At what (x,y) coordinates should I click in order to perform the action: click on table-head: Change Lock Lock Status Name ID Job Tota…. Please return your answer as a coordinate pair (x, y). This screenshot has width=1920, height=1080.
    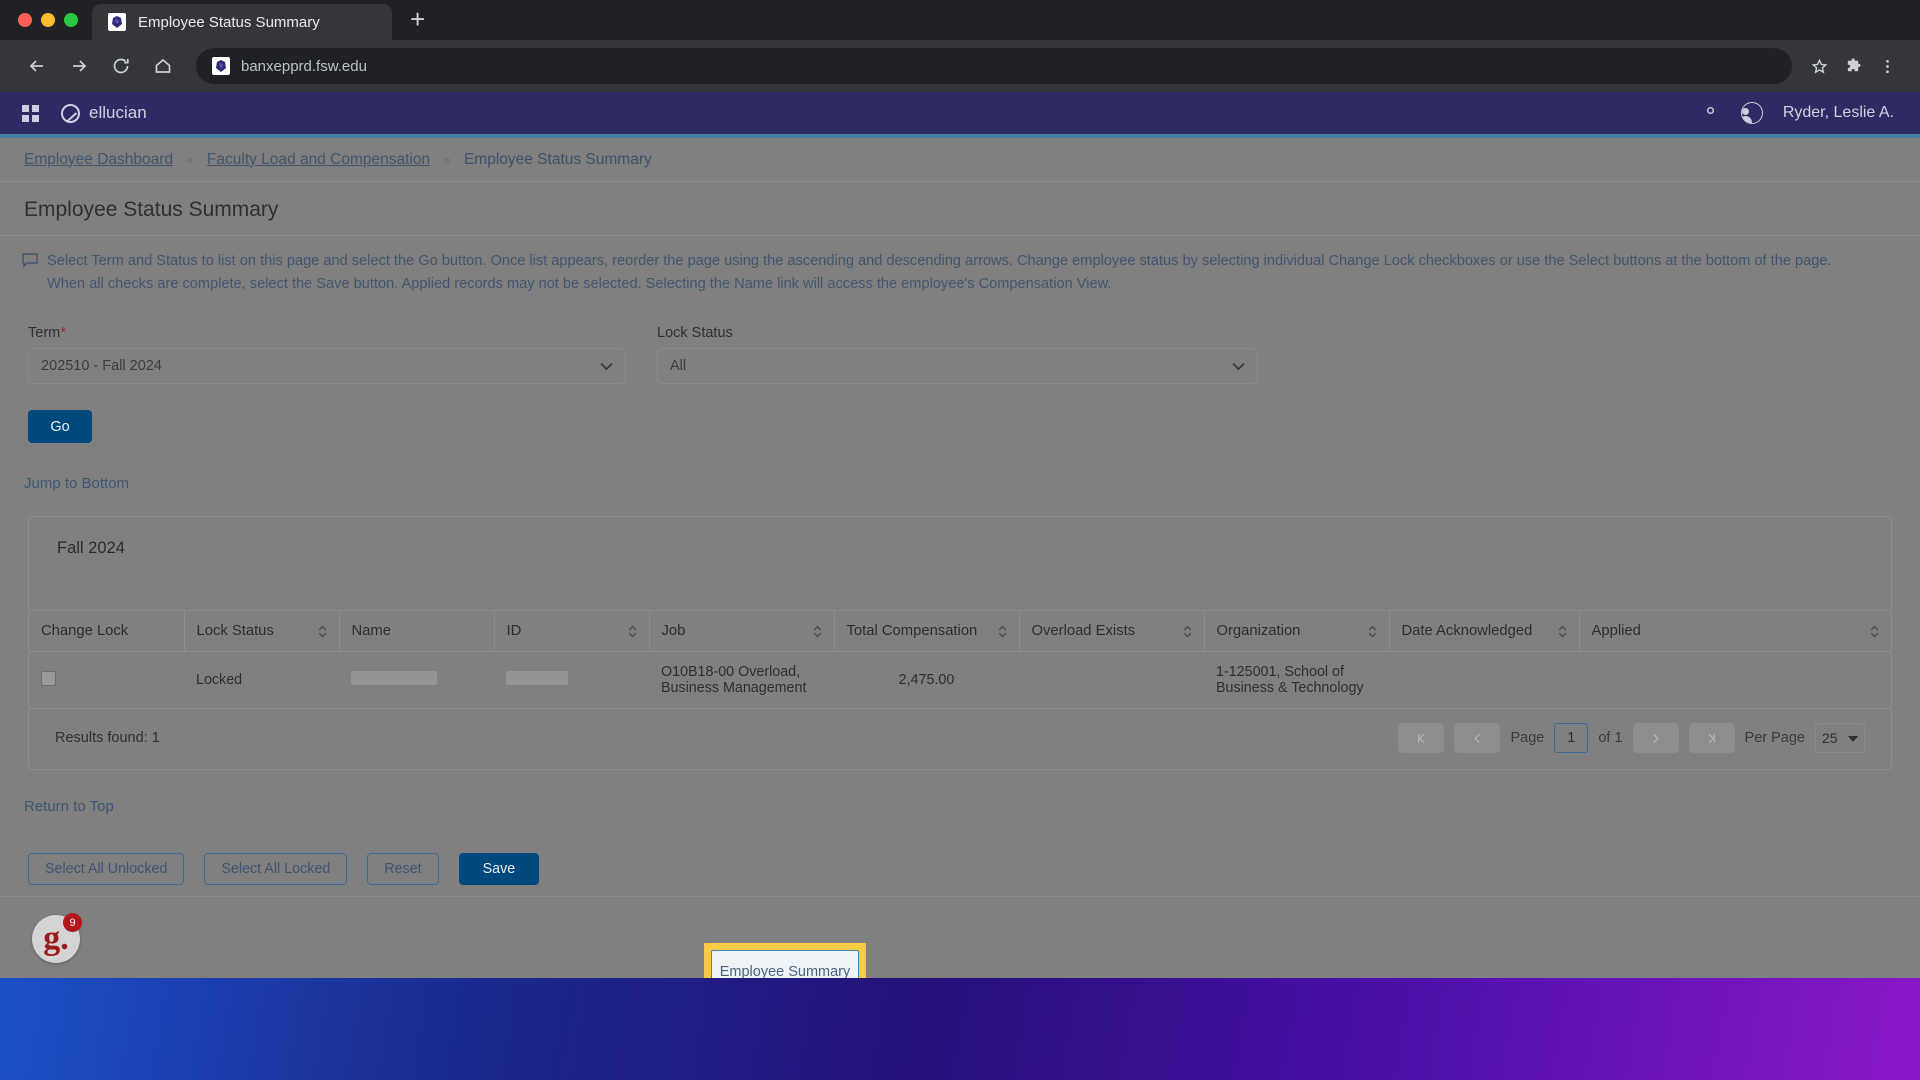
    Looking at the image, I should click on (960, 631).